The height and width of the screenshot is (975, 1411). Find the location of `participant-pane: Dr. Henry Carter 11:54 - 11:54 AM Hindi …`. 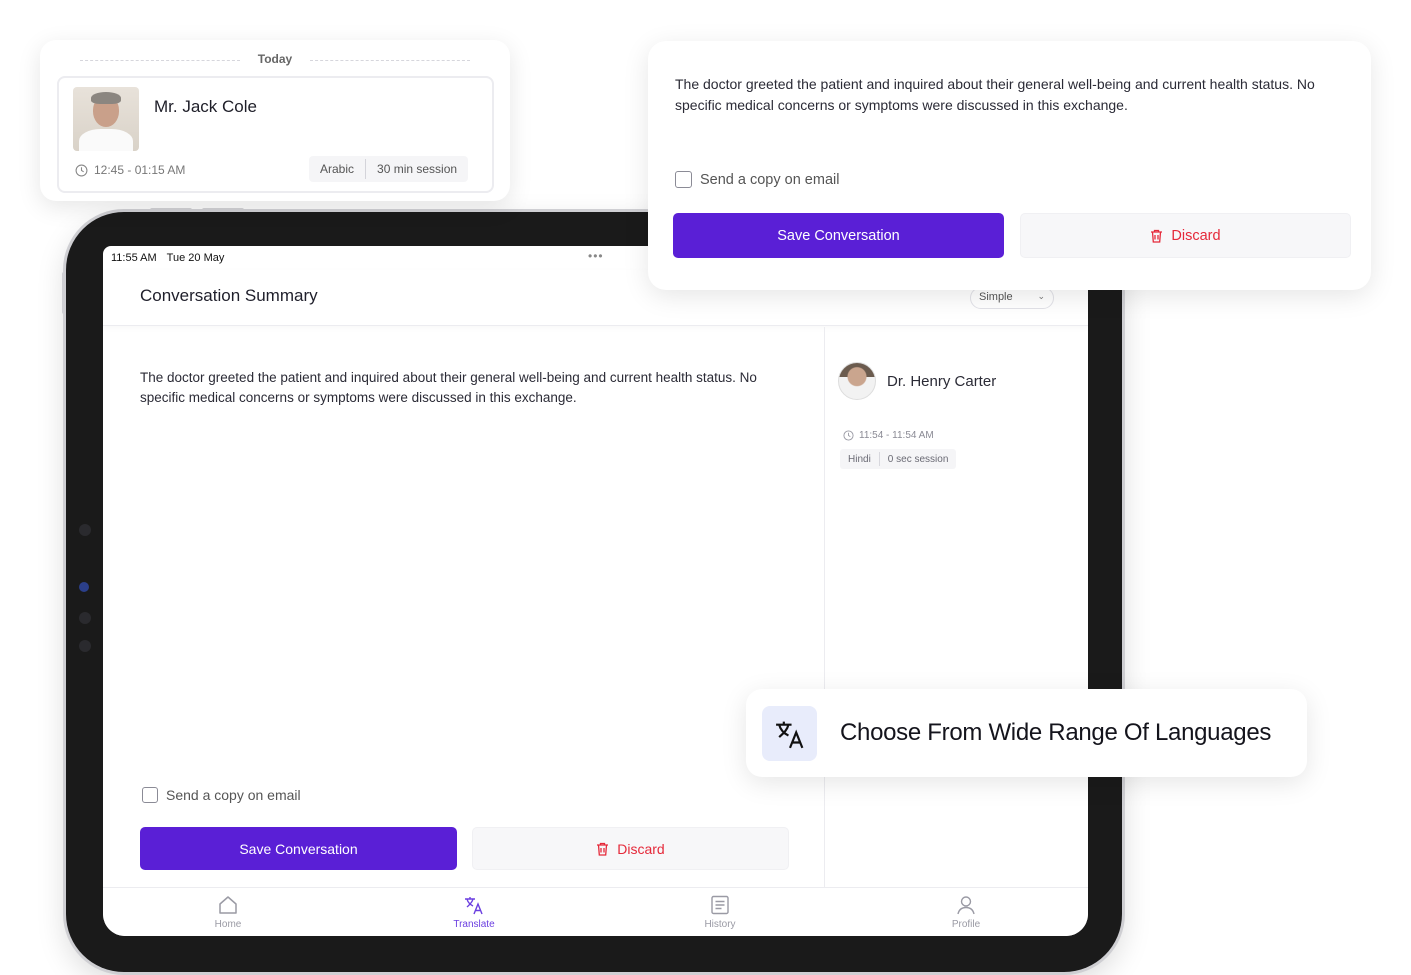

participant-pane: Dr. Henry Carter 11:54 - 11:54 AM Hindi … is located at coordinates (956, 607).